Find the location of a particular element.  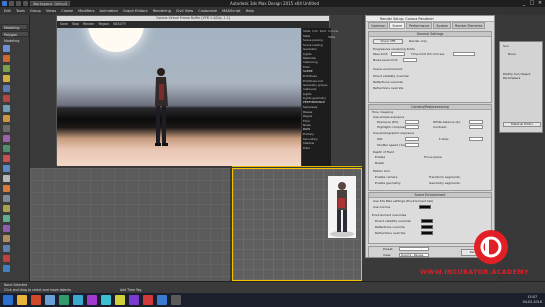

mirror-icon is located at coordinates (6, 238).